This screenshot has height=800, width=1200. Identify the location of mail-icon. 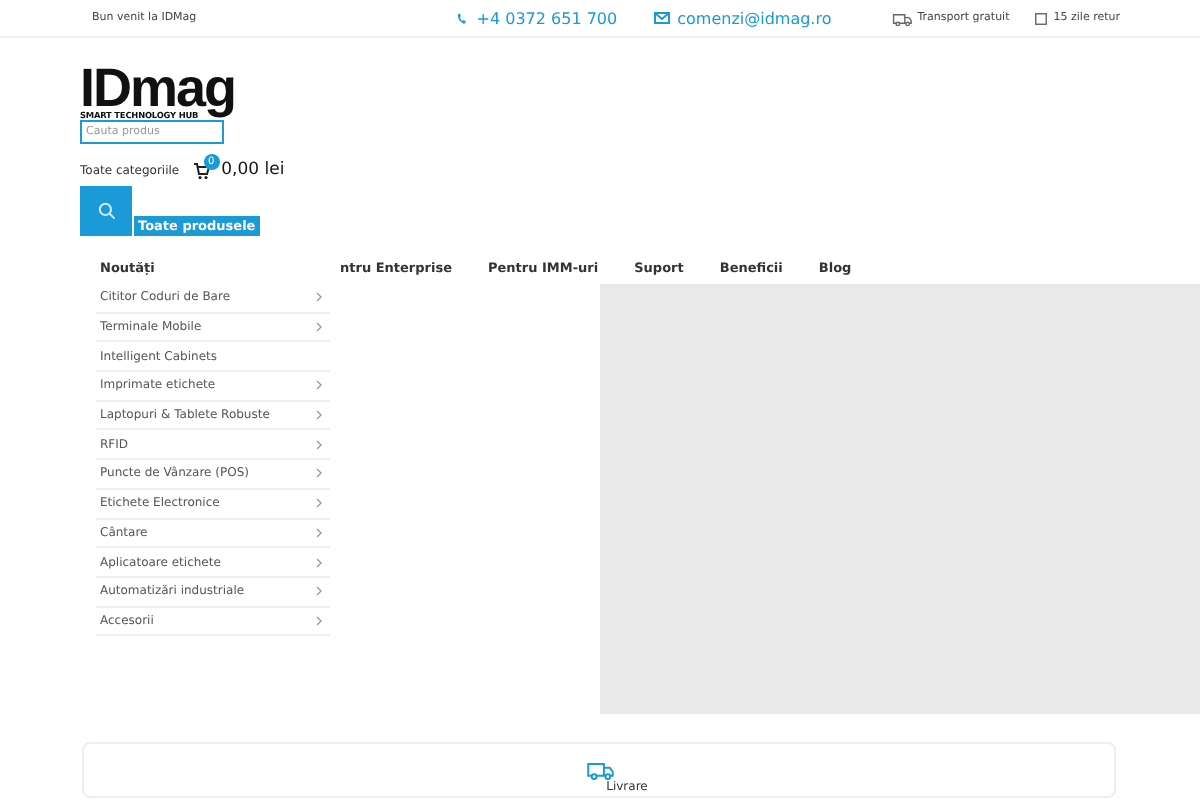
(661, 18).